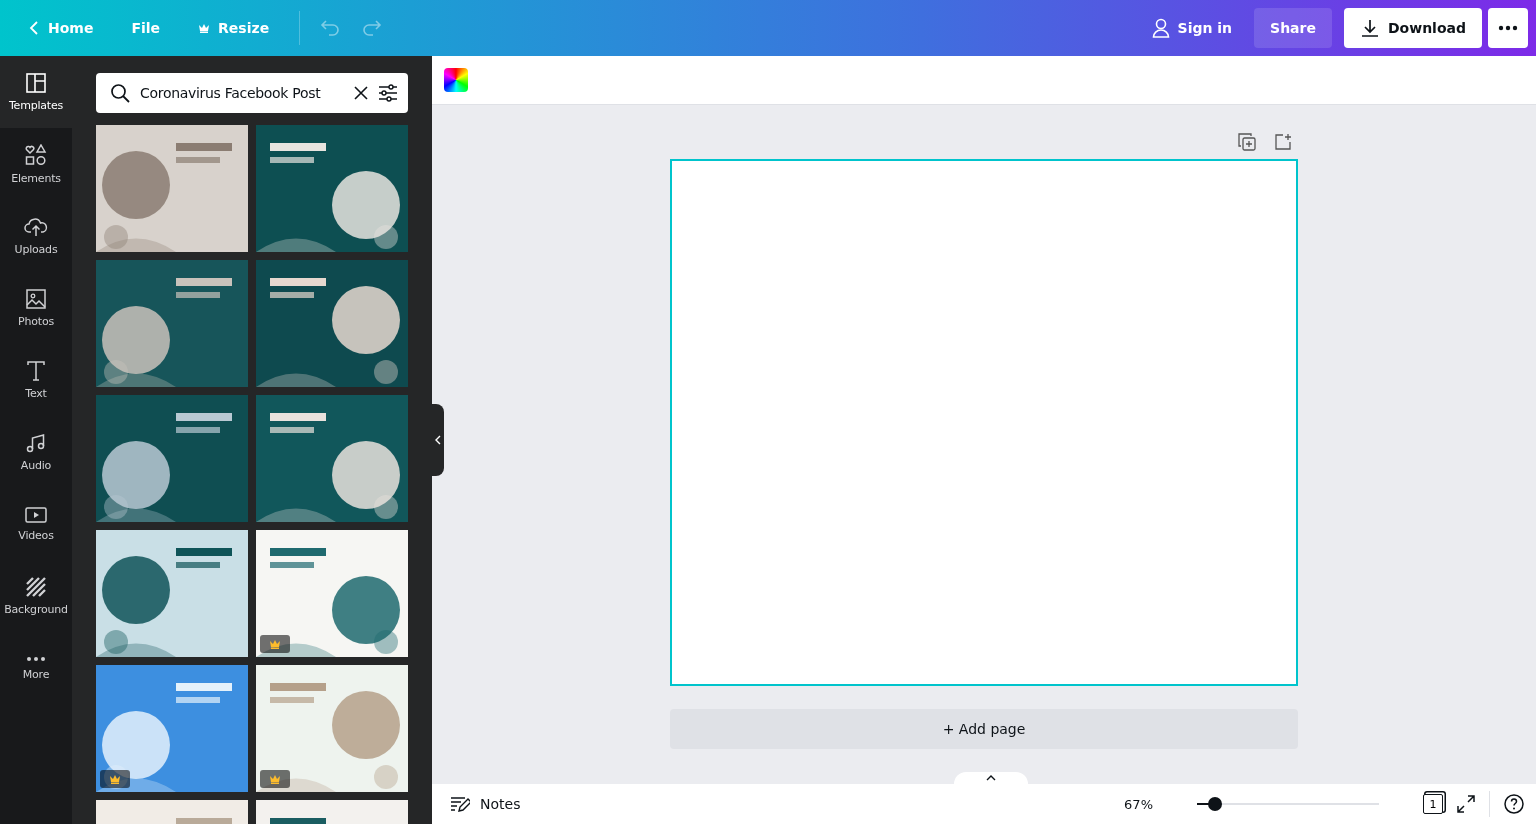 The width and height of the screenshot is (1536, 824). I want to click on close-icon, so click(361, 93).